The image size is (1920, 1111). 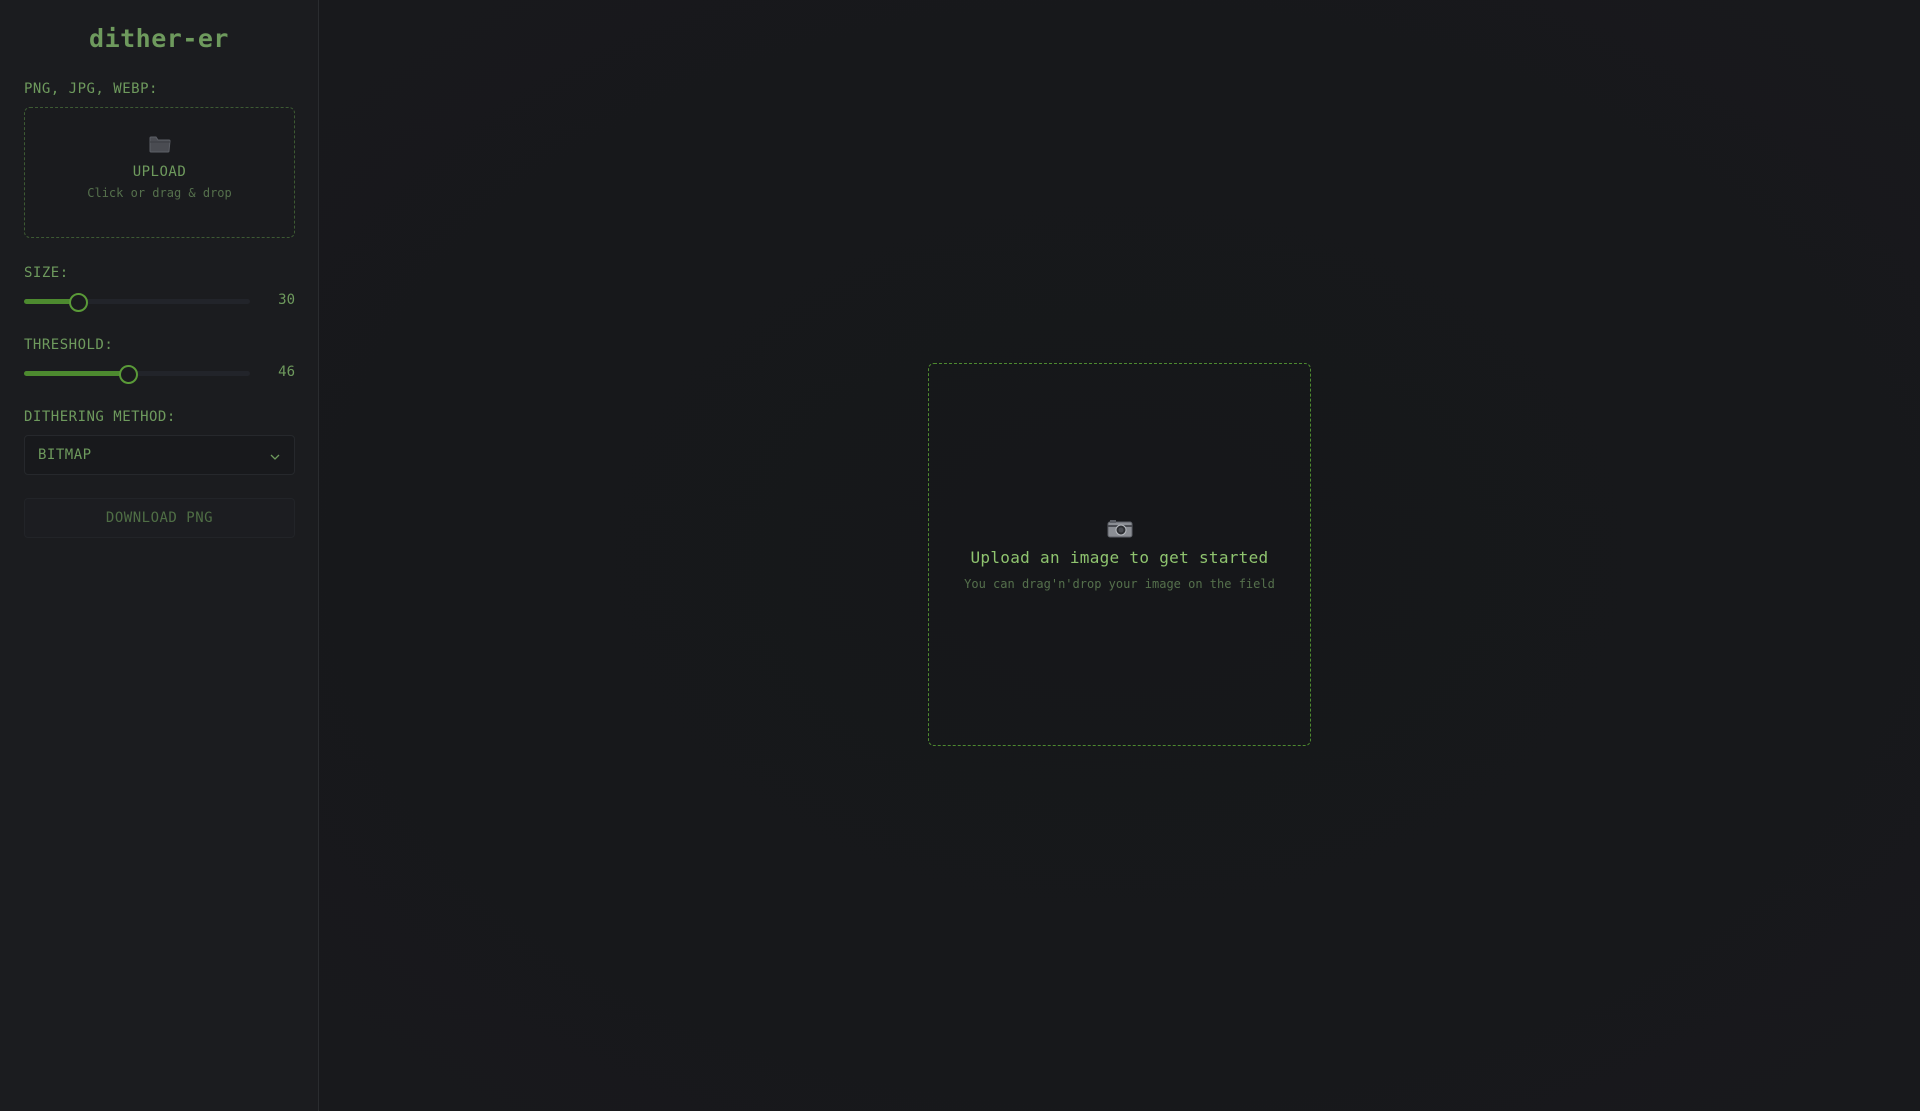 I want to click on upload-subtitle: Click or drag & drop, so click(x=159, y=193).